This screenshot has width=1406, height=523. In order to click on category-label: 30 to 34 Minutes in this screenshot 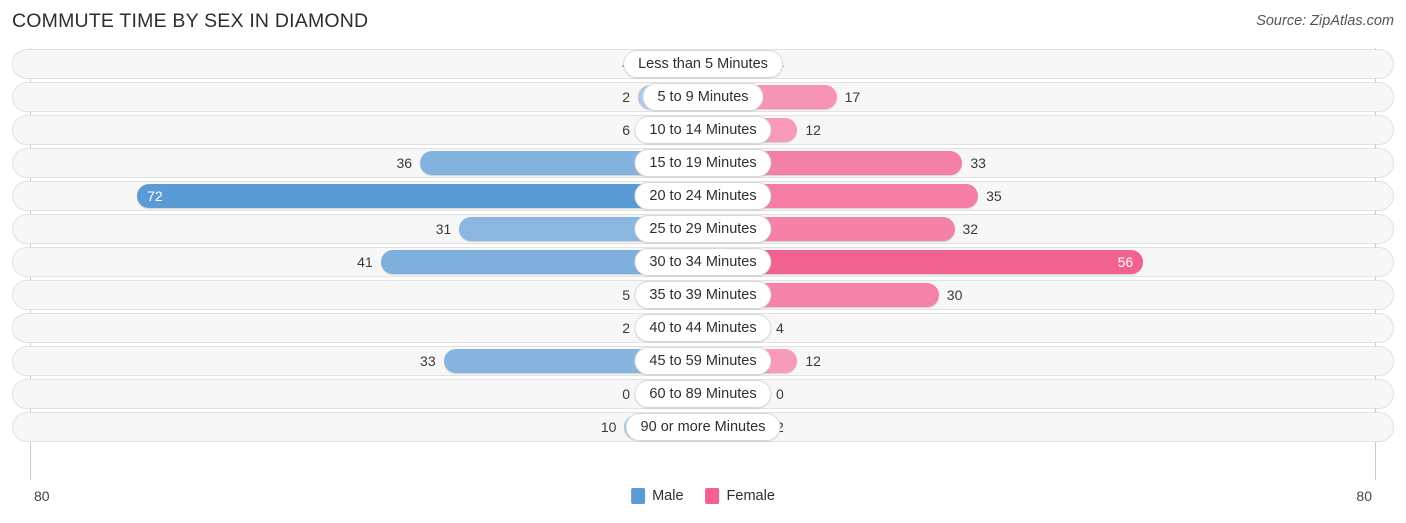, I will do `click(703, 262)`.